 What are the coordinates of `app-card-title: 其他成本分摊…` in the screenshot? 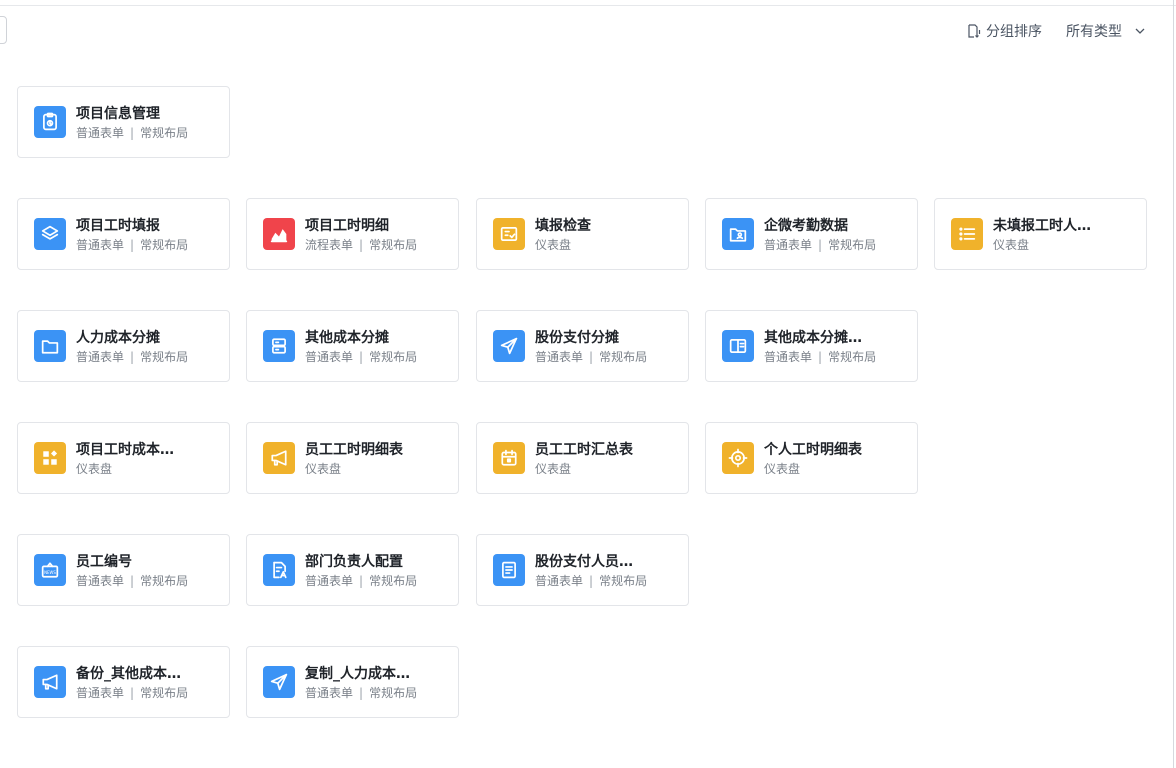 It's located at (813, 338).